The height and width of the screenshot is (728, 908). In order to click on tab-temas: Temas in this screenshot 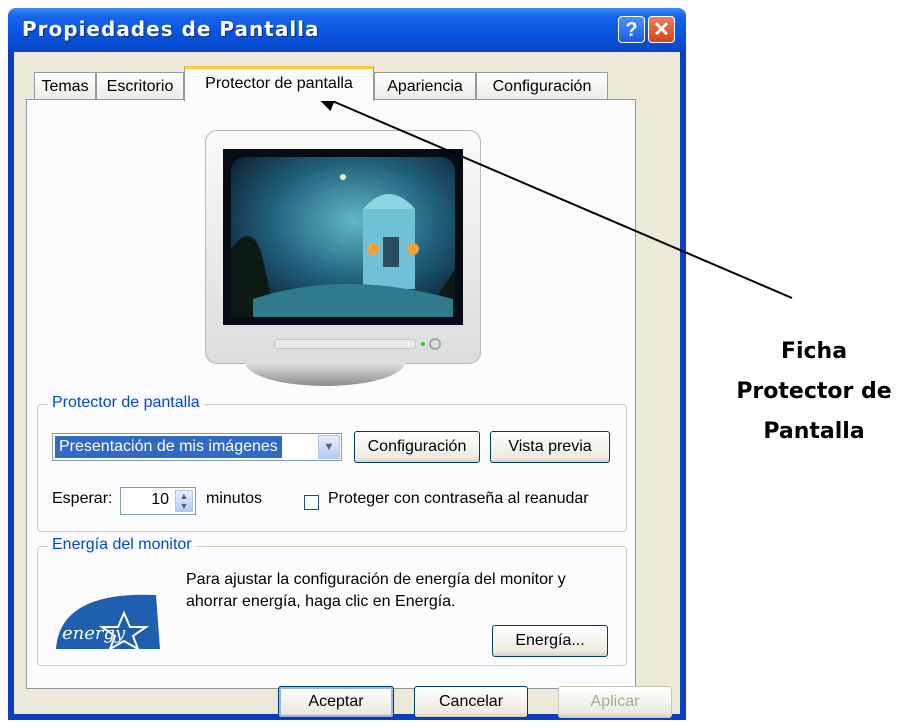, I will do `click(65, 86)`.